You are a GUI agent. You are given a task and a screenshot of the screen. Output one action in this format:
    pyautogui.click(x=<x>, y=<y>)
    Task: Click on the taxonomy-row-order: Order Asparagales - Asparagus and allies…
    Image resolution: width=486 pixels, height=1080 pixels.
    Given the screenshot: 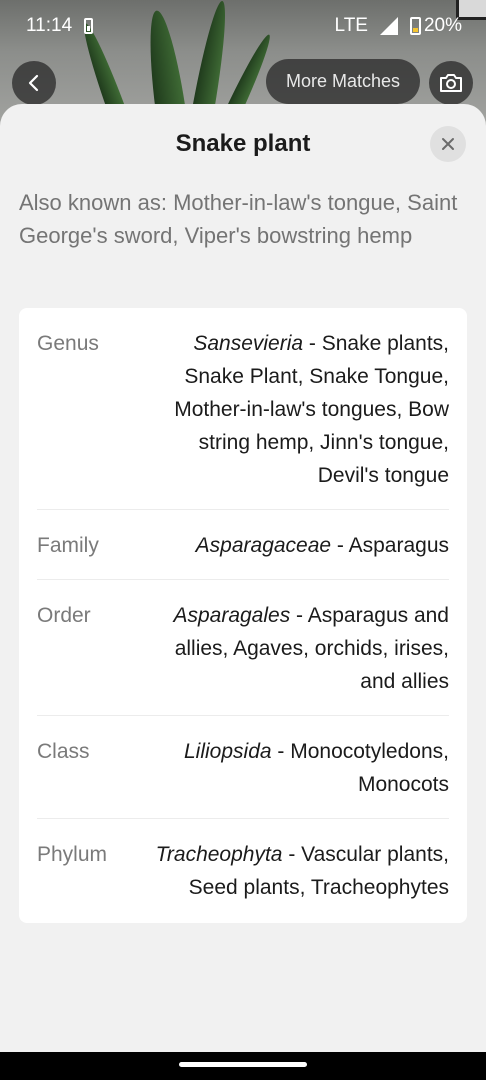 What is the action you would take?
    pyautogui.click(x=243, y=648)
    